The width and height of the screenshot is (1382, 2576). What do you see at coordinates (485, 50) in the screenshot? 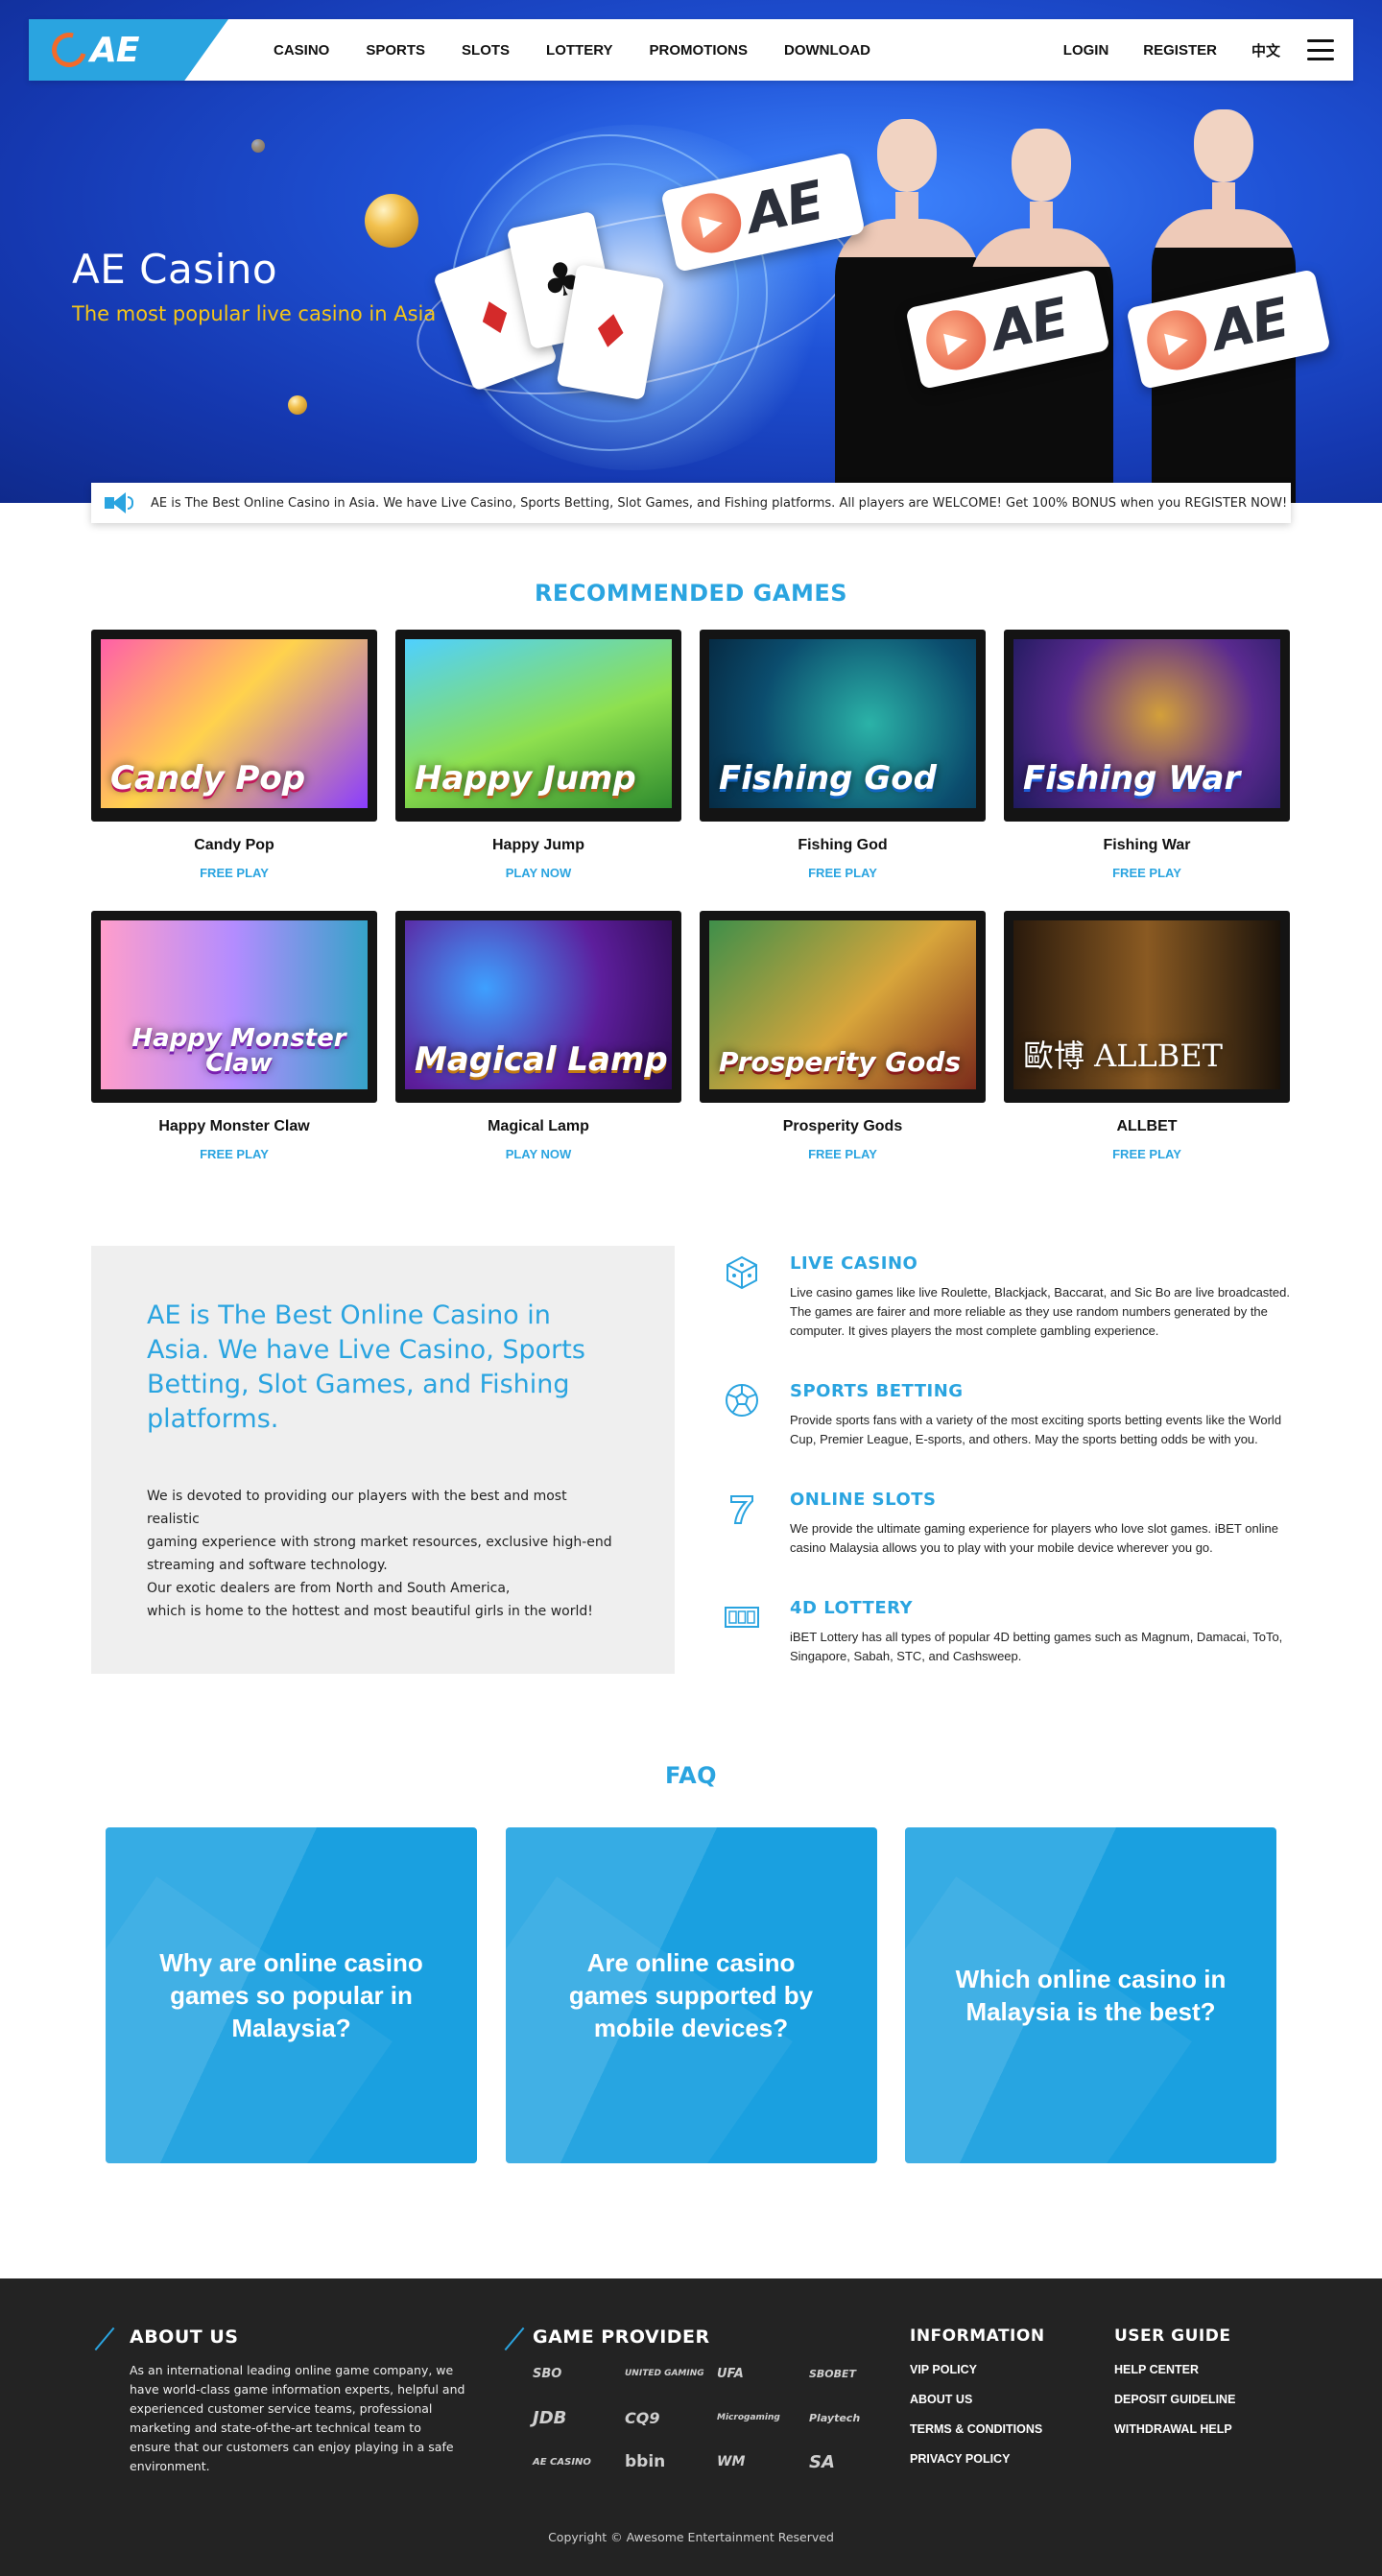
I see `nav-slots: SLOTS` at bounding box center [485, 50].